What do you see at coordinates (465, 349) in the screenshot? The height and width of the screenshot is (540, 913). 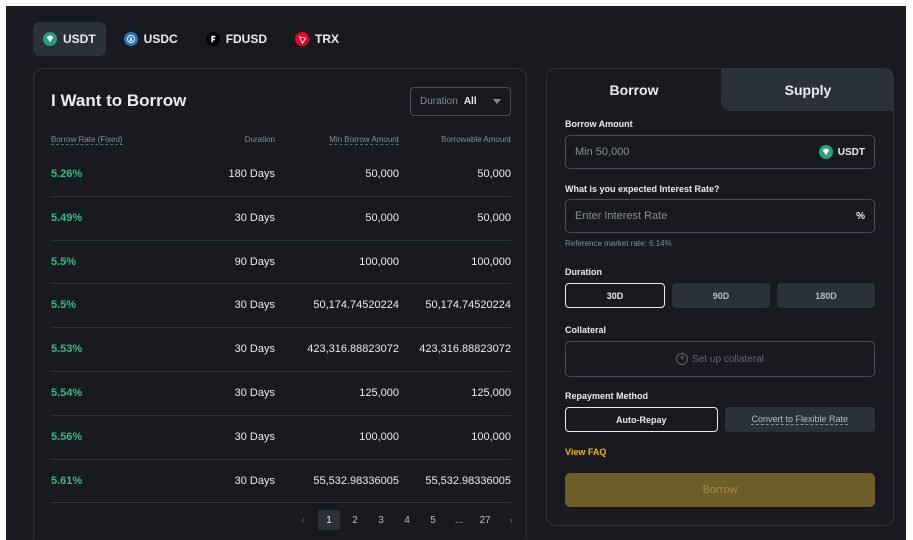 I see `borrowable-cell: 423,316.88823072` at bounding box center [465, 349].